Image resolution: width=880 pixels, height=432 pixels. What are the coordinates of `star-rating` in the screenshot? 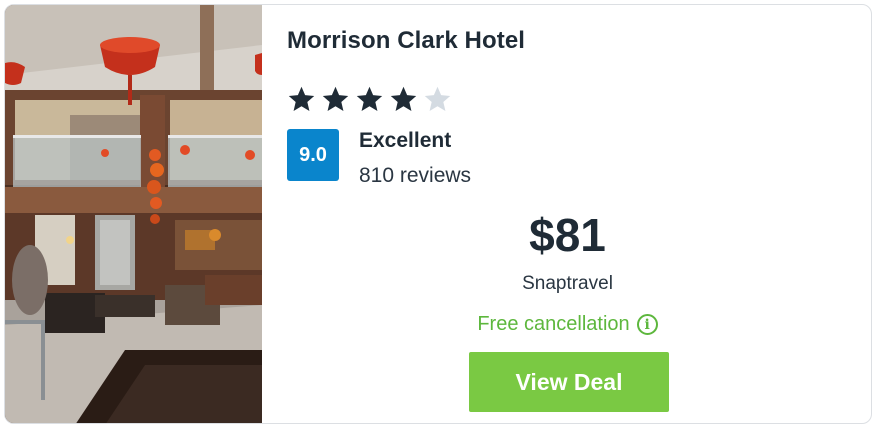 It's located at (369, 99).